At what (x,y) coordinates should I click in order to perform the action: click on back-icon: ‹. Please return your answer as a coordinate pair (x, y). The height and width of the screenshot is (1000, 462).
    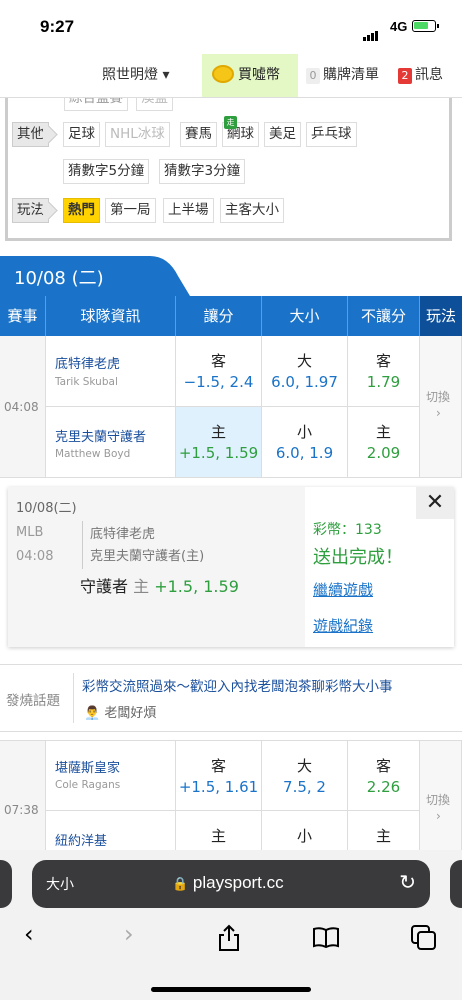
    Looking at the image, I should click on (29, 934).